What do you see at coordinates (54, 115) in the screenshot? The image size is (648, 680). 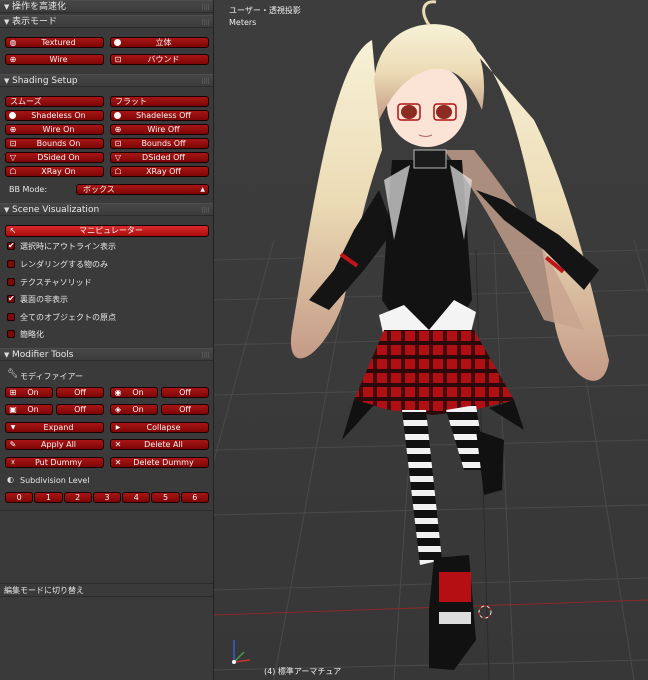 I see `shadeless-on-button: Shadeless On` at bounding box center [54, 115].